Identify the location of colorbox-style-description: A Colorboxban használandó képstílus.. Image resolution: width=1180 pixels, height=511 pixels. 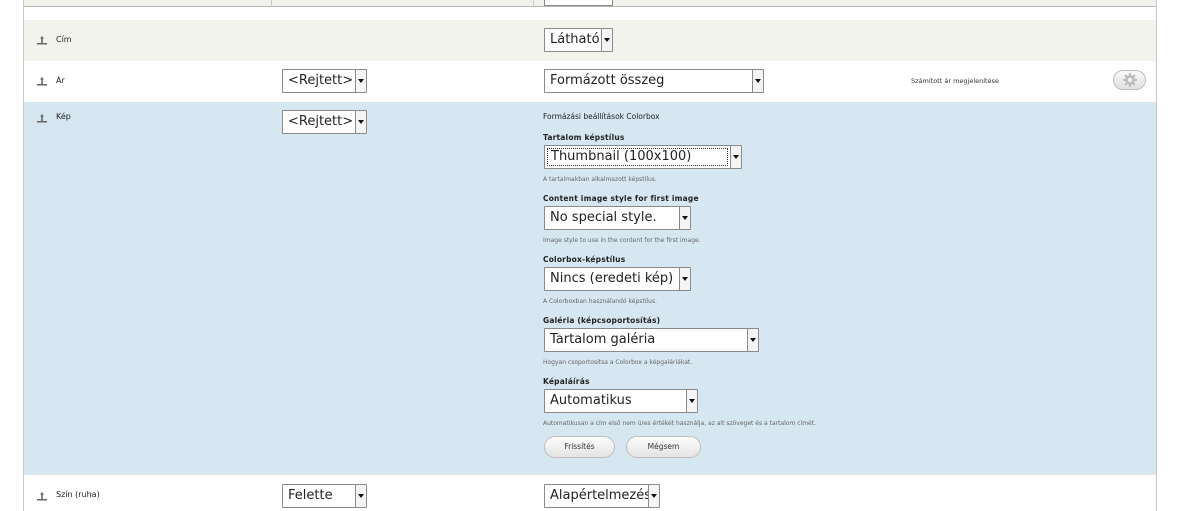
(600, 301).